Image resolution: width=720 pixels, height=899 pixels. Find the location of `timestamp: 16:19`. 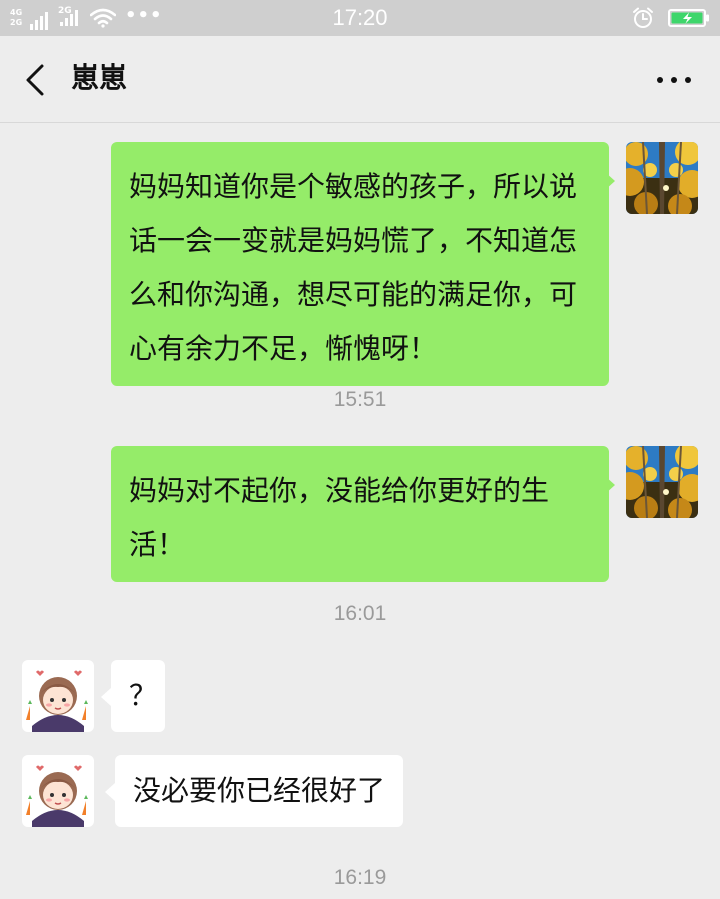

timestamp: 16:19 is located at coordinates (360, 877).